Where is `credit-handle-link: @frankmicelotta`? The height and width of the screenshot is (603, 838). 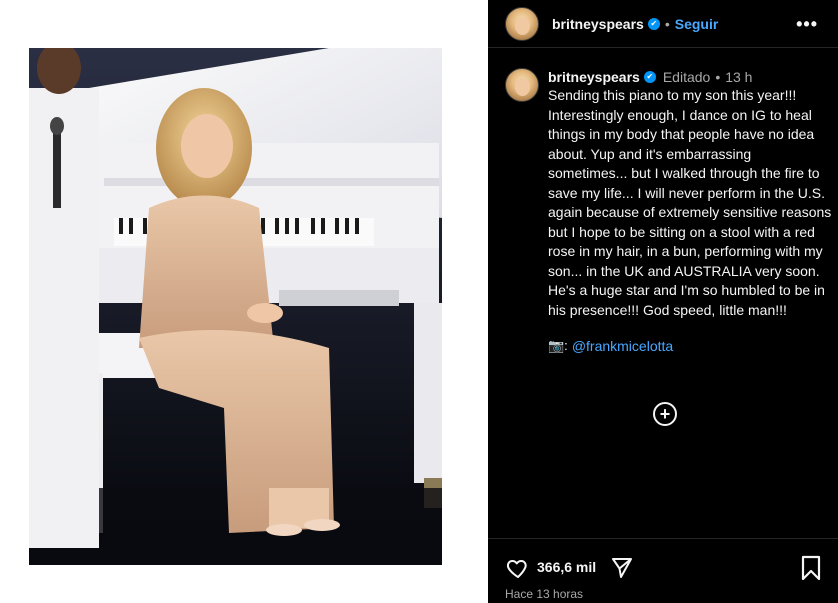 credit-handle-link: @frankmicelotta is located at coordinates (622, 346).